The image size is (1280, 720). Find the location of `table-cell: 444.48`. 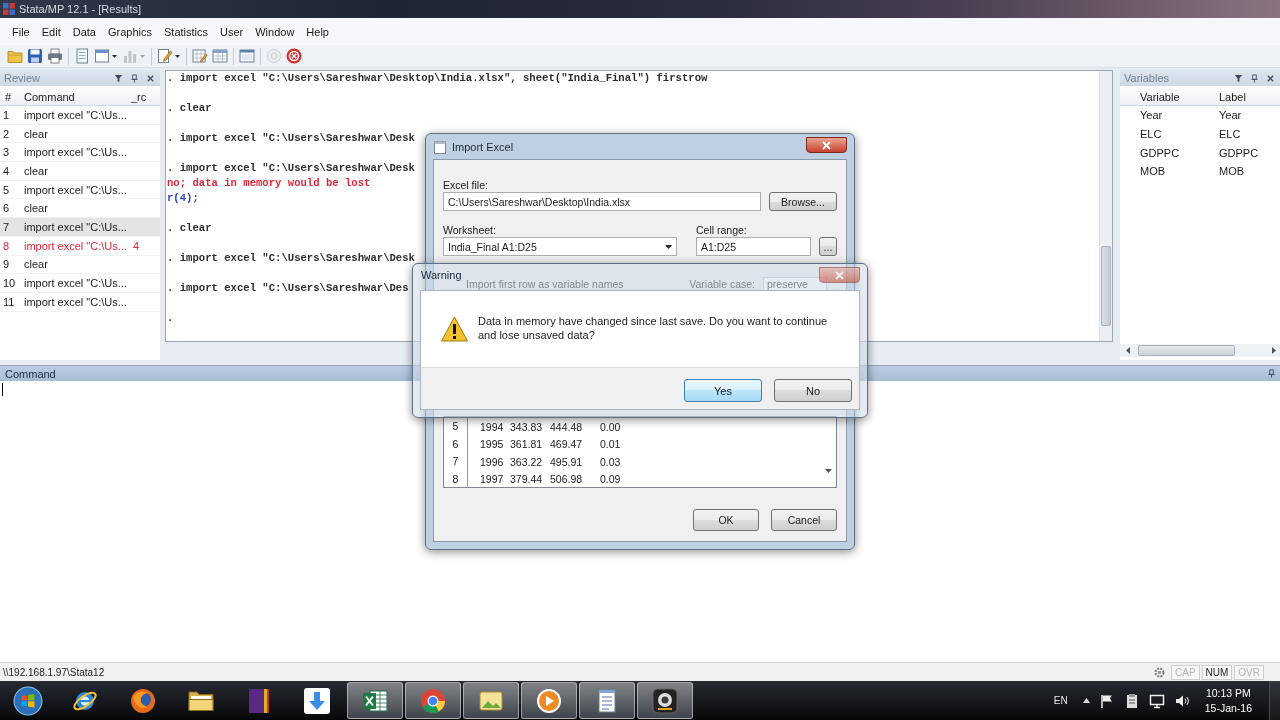

table-cell: 444.48 is located at coordinates (566, 426).